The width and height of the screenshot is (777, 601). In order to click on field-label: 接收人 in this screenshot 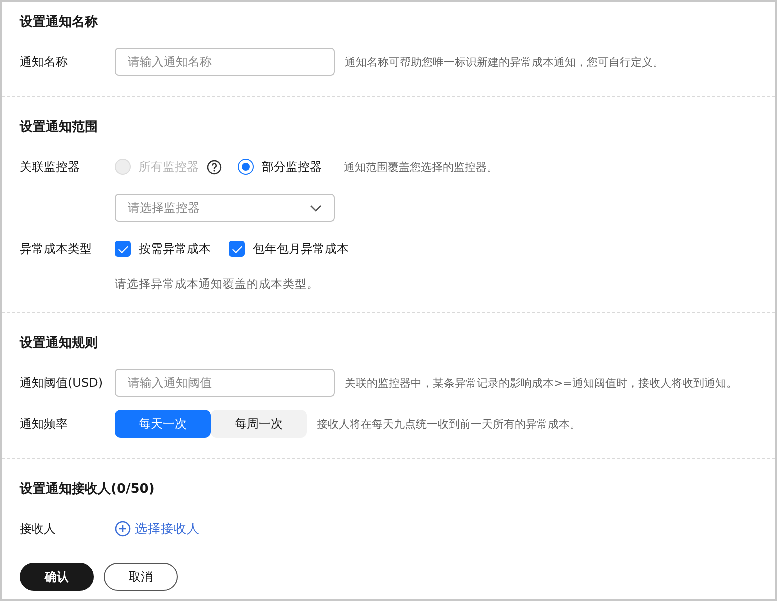, I will do `click(38, 529)`.